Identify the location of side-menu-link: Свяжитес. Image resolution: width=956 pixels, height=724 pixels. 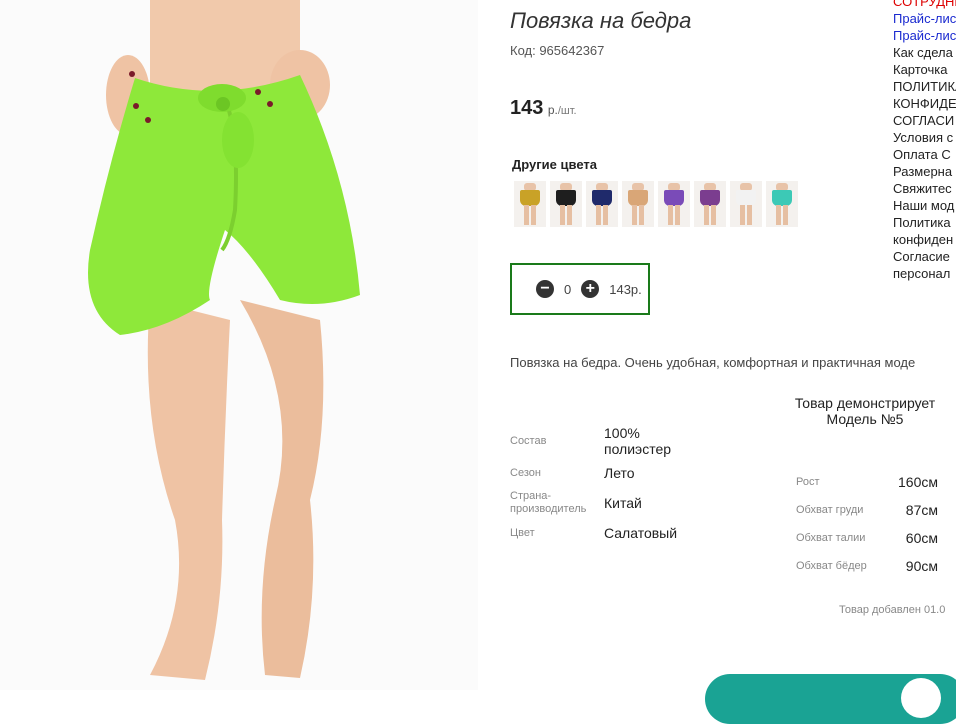
(924, 188).